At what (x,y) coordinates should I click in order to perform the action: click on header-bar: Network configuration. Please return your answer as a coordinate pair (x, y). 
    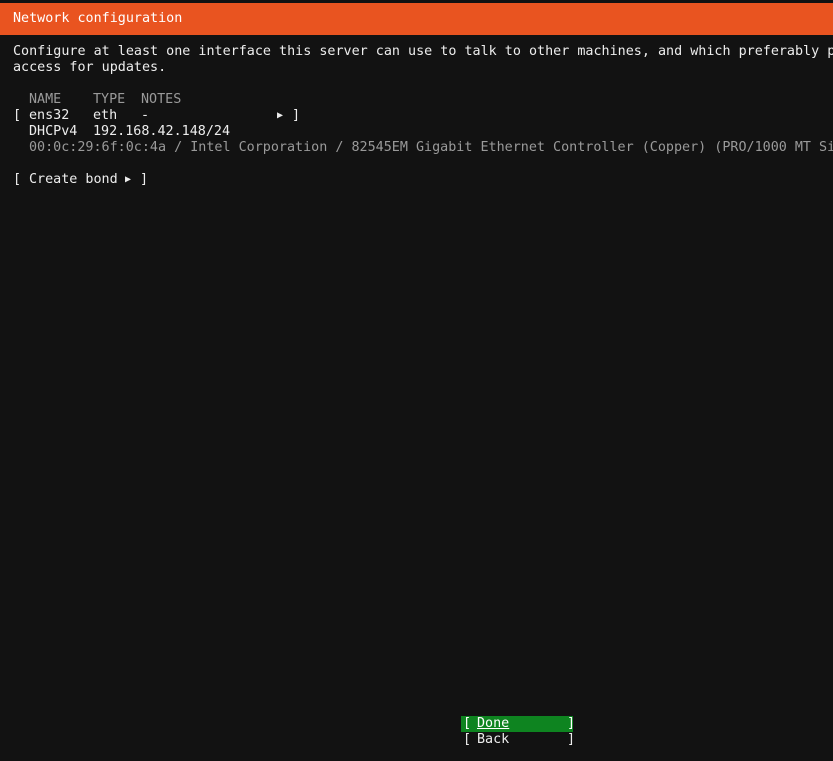
    Looking at the image, I should click on (416, 19).